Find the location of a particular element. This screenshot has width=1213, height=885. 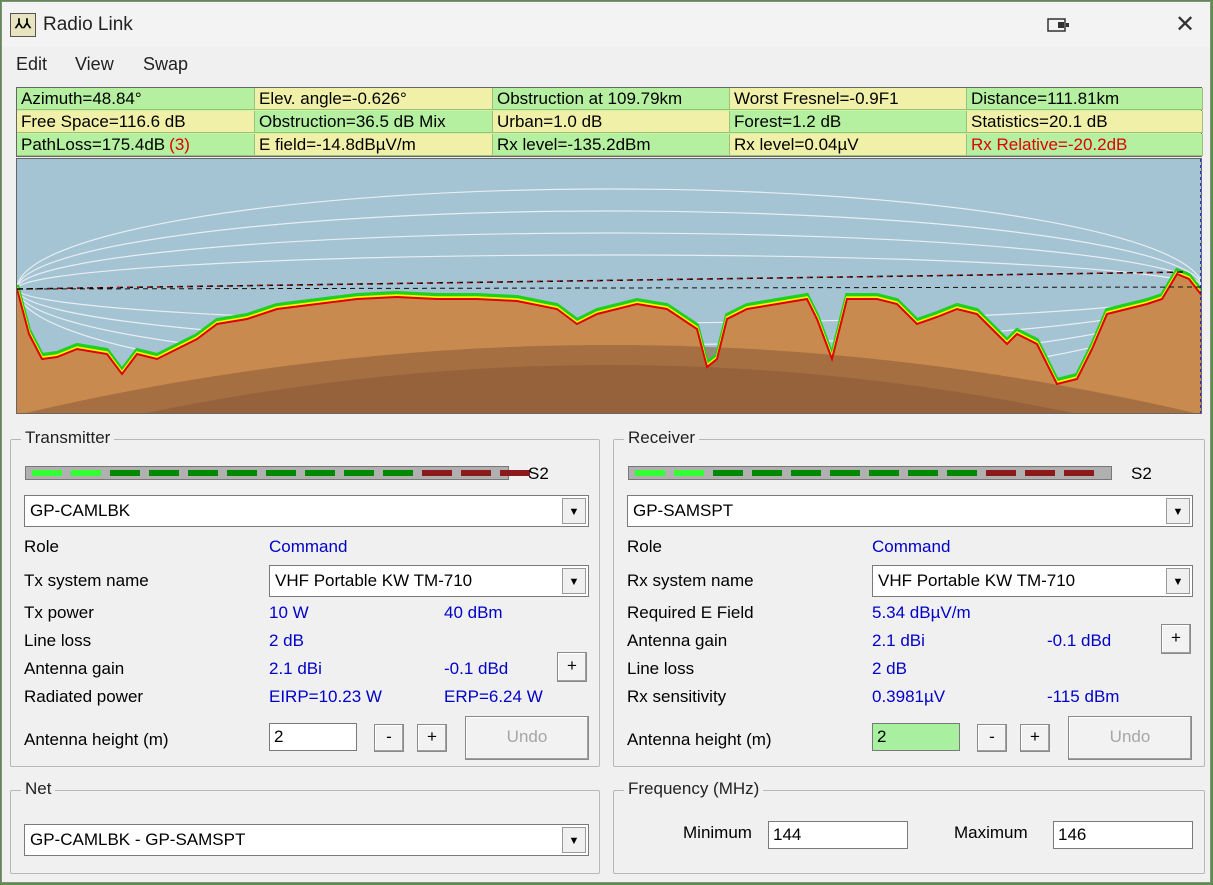

rx-gain-plus-button: + is located at coordinates (1176, 639).